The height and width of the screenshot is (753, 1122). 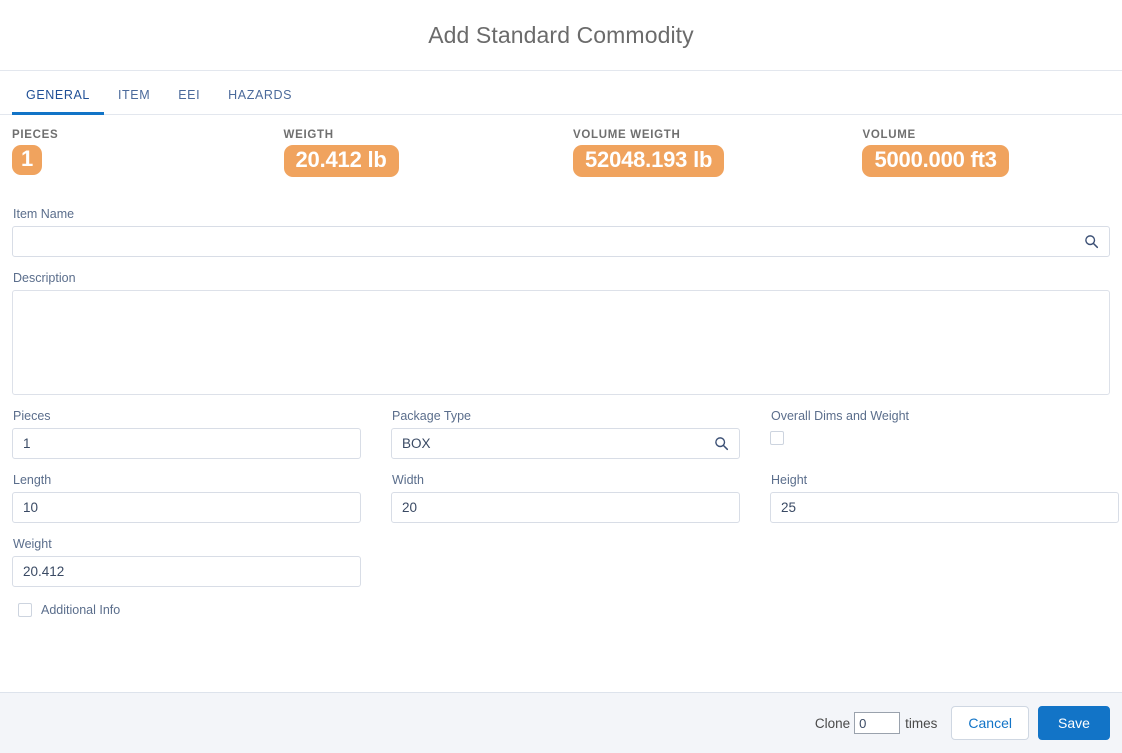 I want to click on summary-pieces: PIECES 1, so click(x=142, y=159).